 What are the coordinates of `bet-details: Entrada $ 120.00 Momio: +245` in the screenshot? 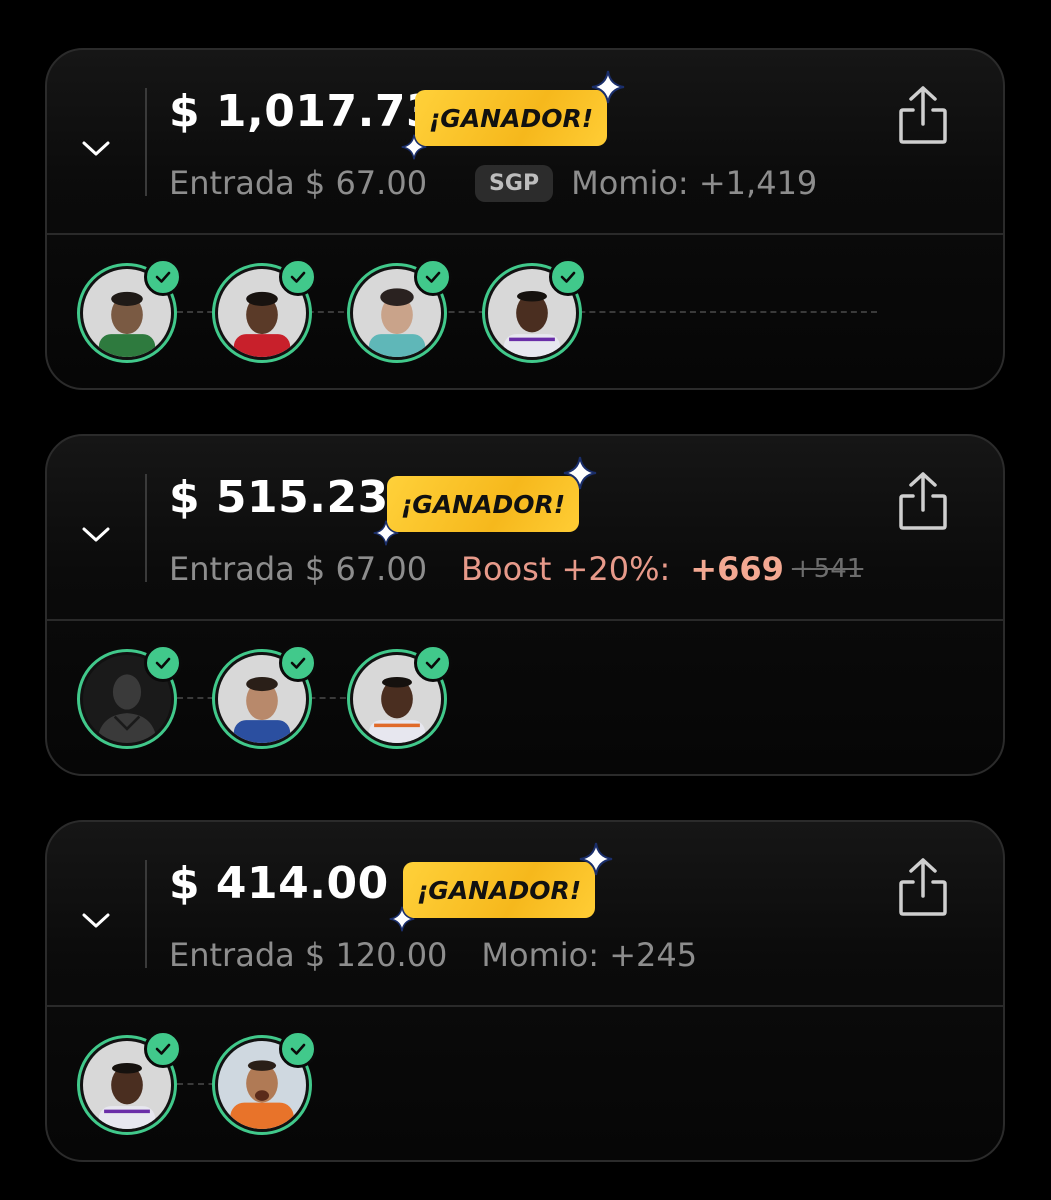 It's located at (433, 955).